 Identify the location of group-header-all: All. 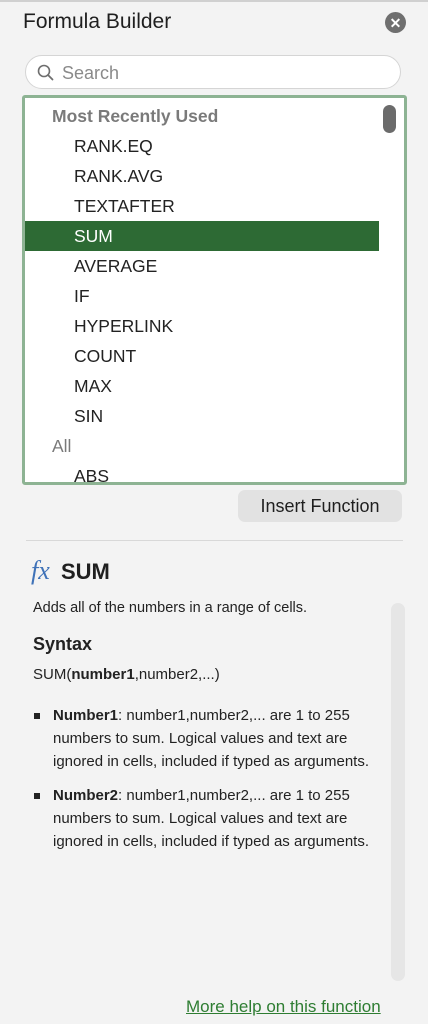
(62, 446).